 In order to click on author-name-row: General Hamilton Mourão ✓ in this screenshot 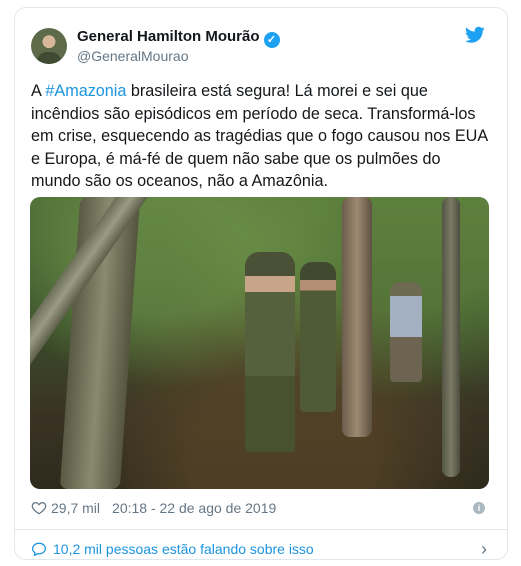, I will do `click(178, 38)`.